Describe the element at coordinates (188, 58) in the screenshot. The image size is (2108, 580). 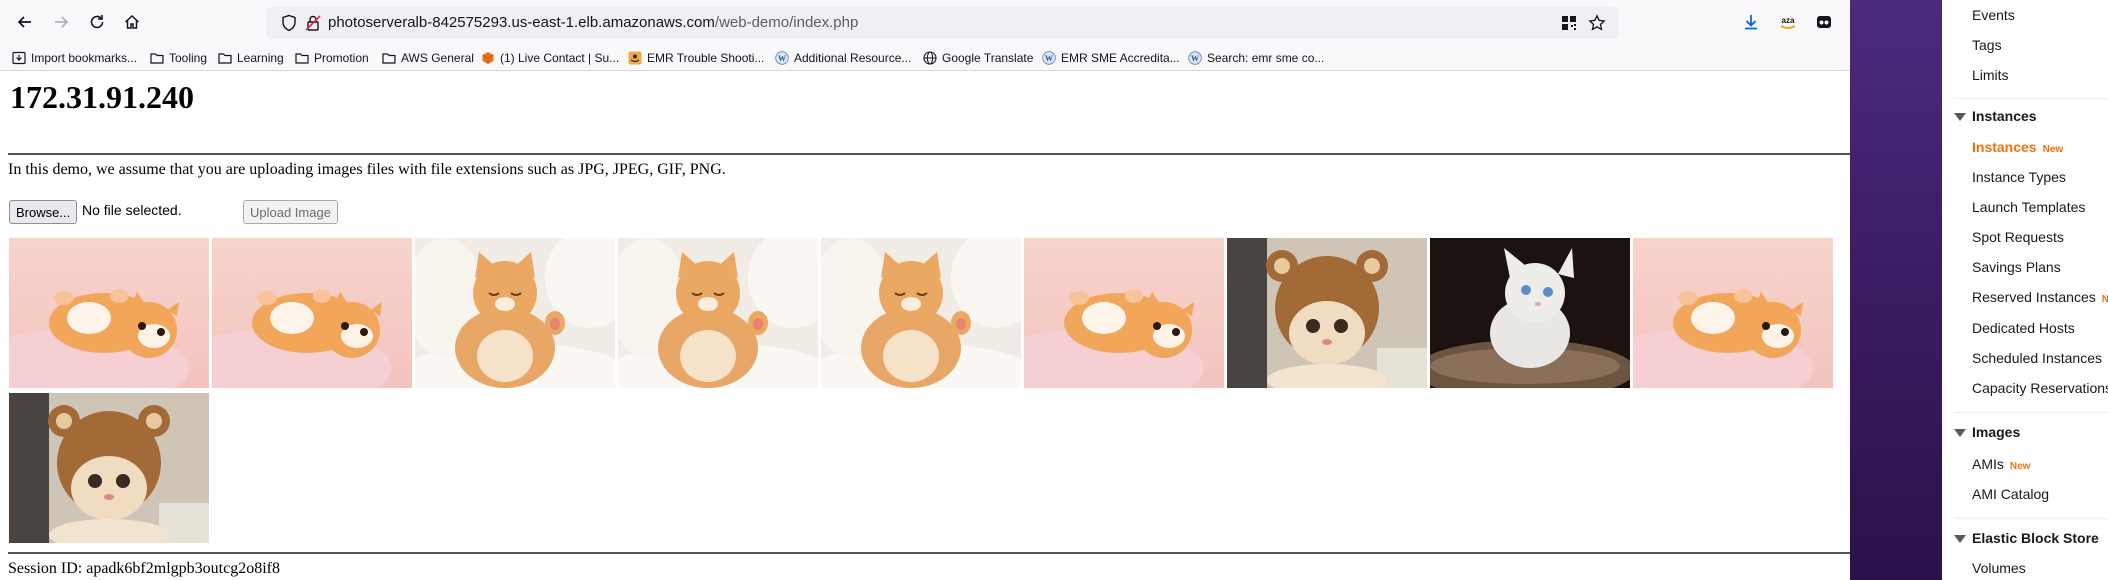
I see `bookmark-label: Tooling` at that location.